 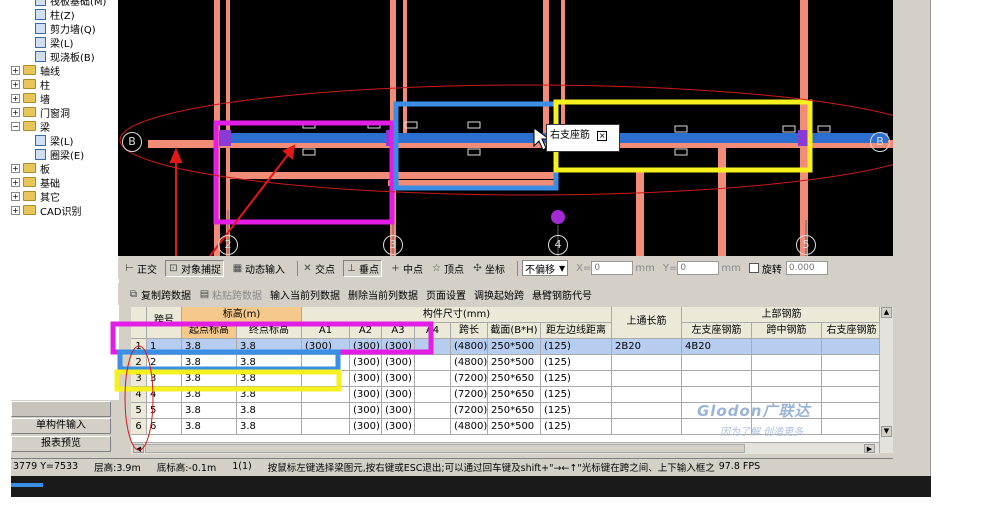 What do you see at coordinates (413, 270) in the screenshot?
I see `midpoint-label: 中点` at bounding box center [413, 270].